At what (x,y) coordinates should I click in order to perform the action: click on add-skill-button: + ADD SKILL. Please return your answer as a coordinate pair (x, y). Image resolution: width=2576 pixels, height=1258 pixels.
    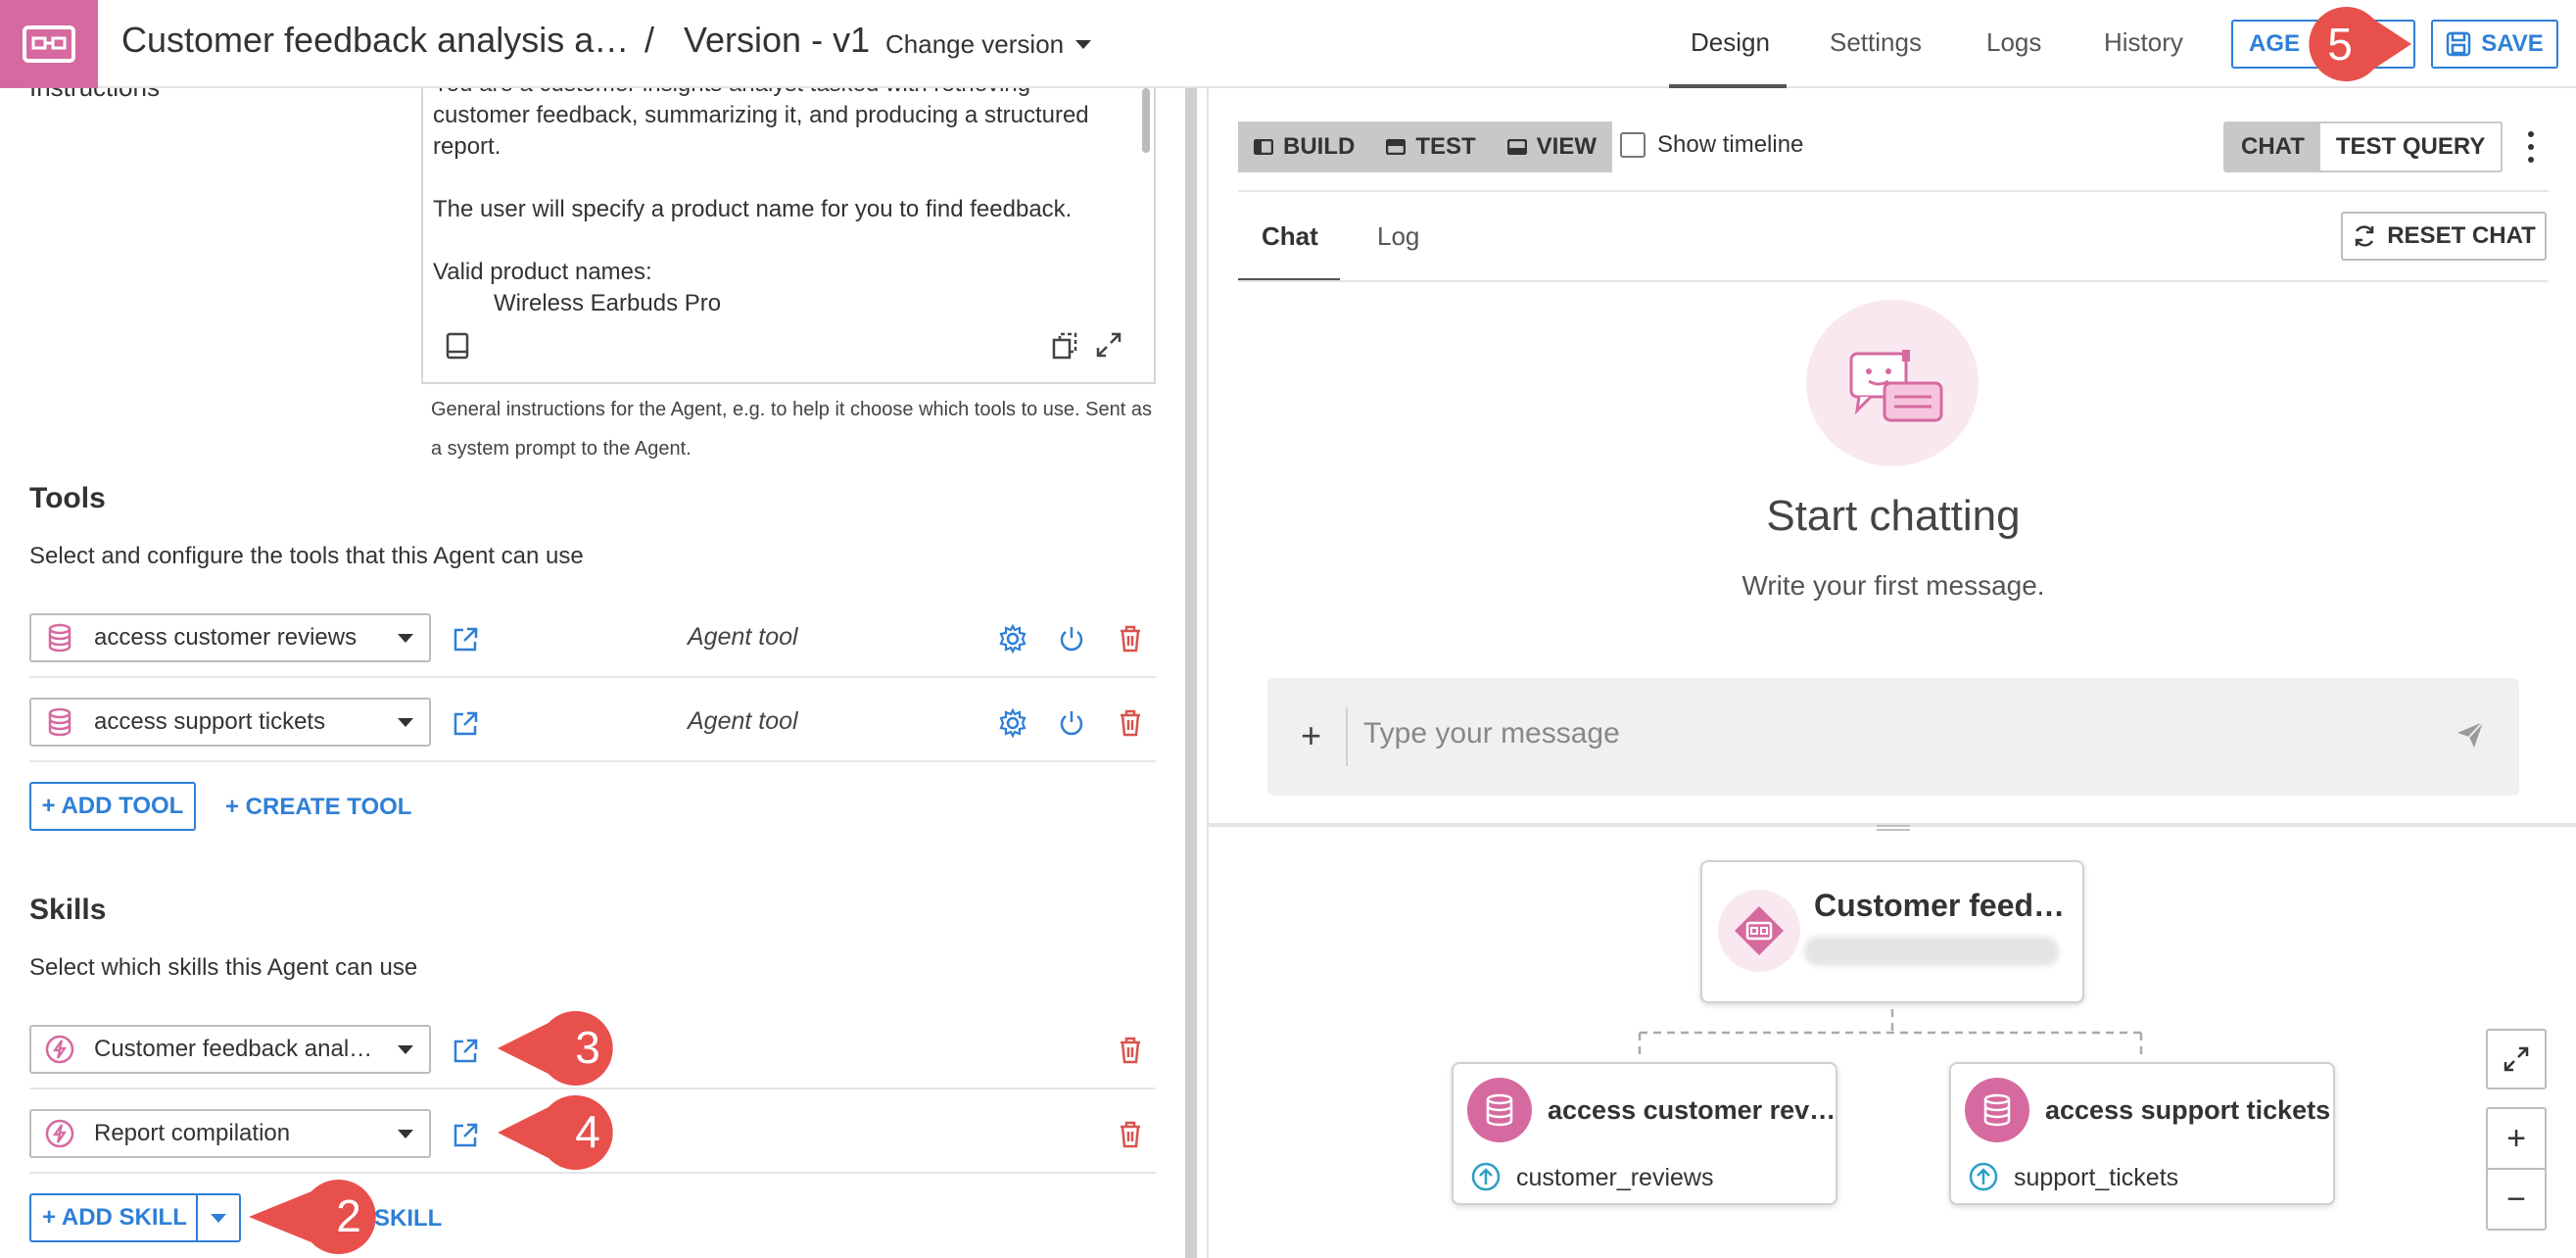
    Looking at the image, I should click on (114, 1217).